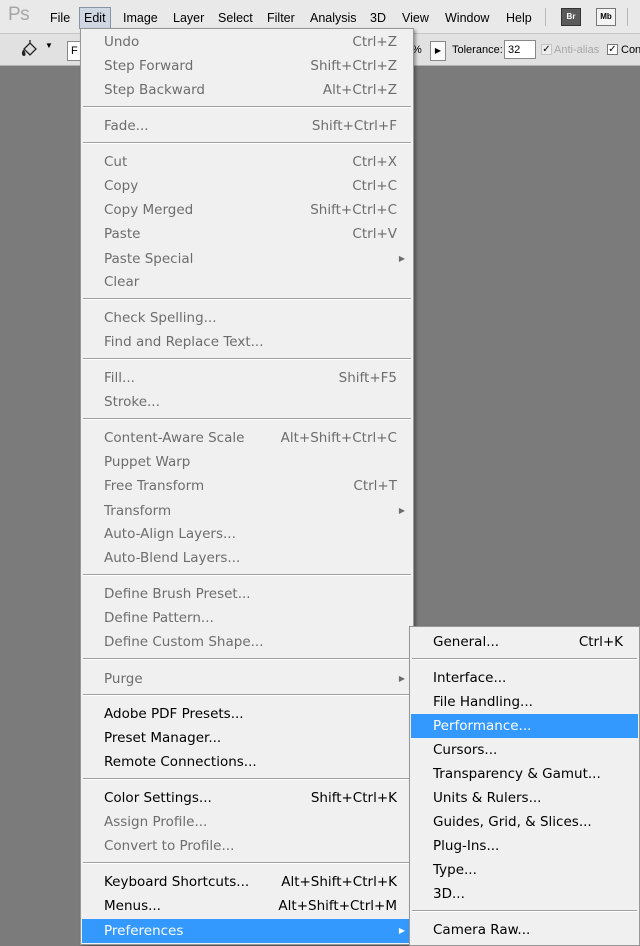 This screenshot has width=640, height=946. I want to click on menu-3d: 3D, so click(378, 18).